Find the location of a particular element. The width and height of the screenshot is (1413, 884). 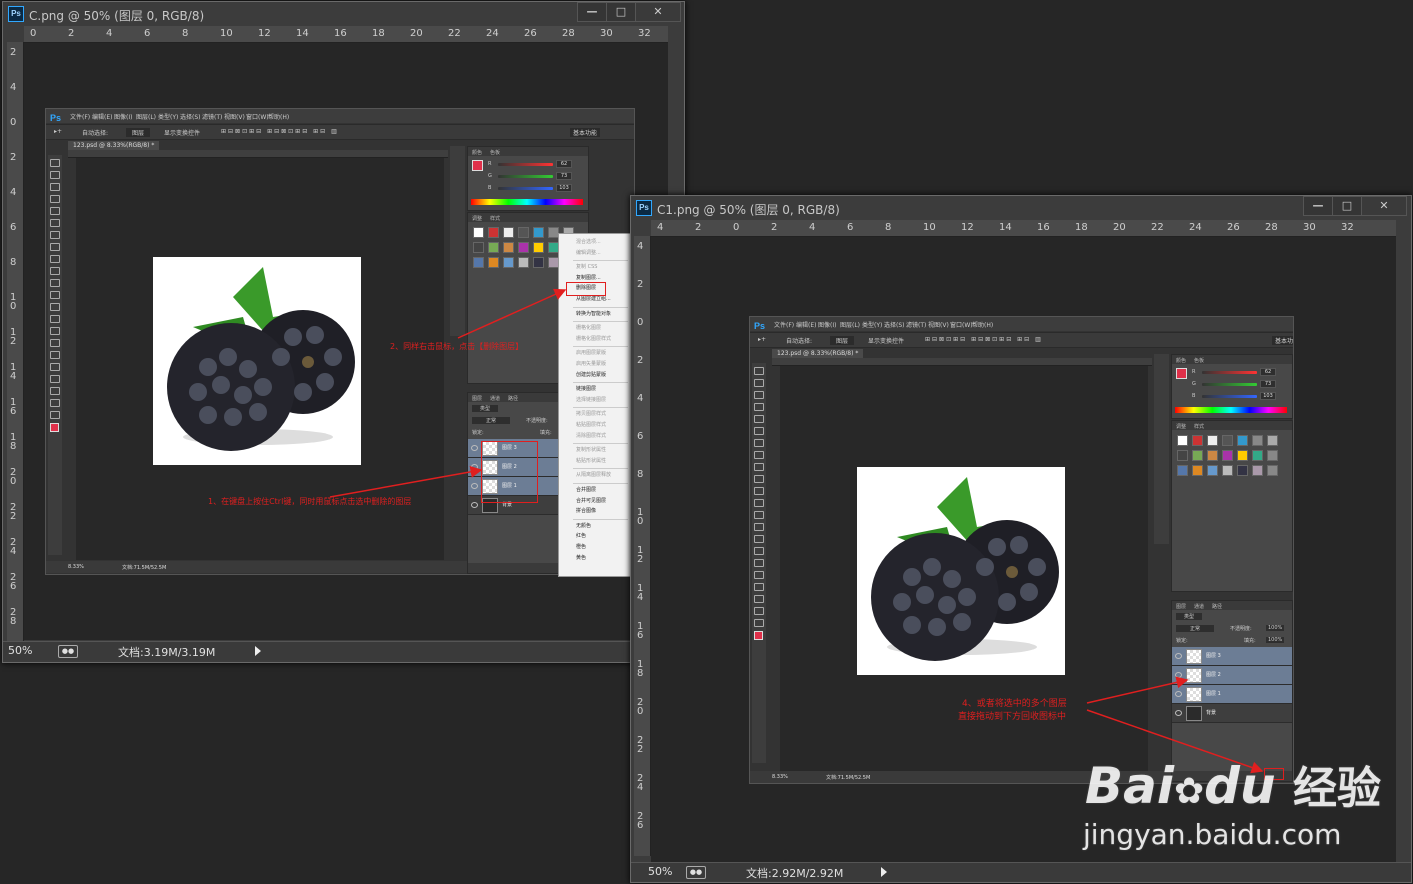

brand-jingyan: 经验 is located at coordinates (1336, 788).